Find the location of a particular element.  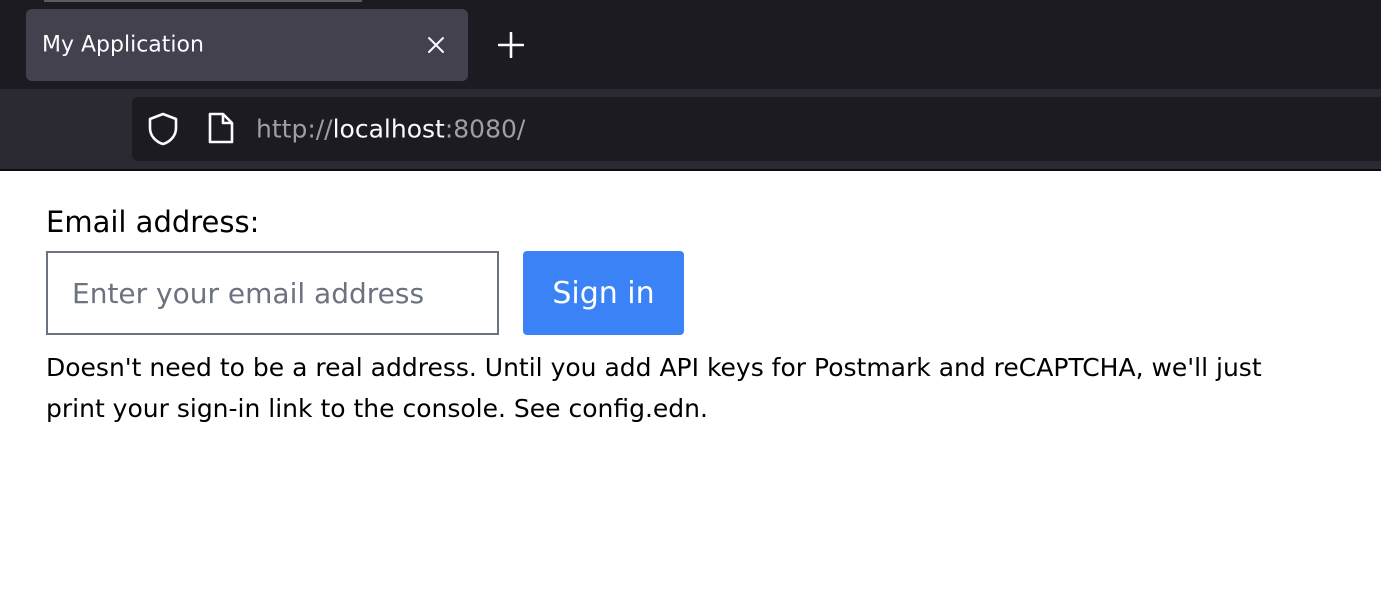

url-scheme: http:// is located at coordinates (294, 129).